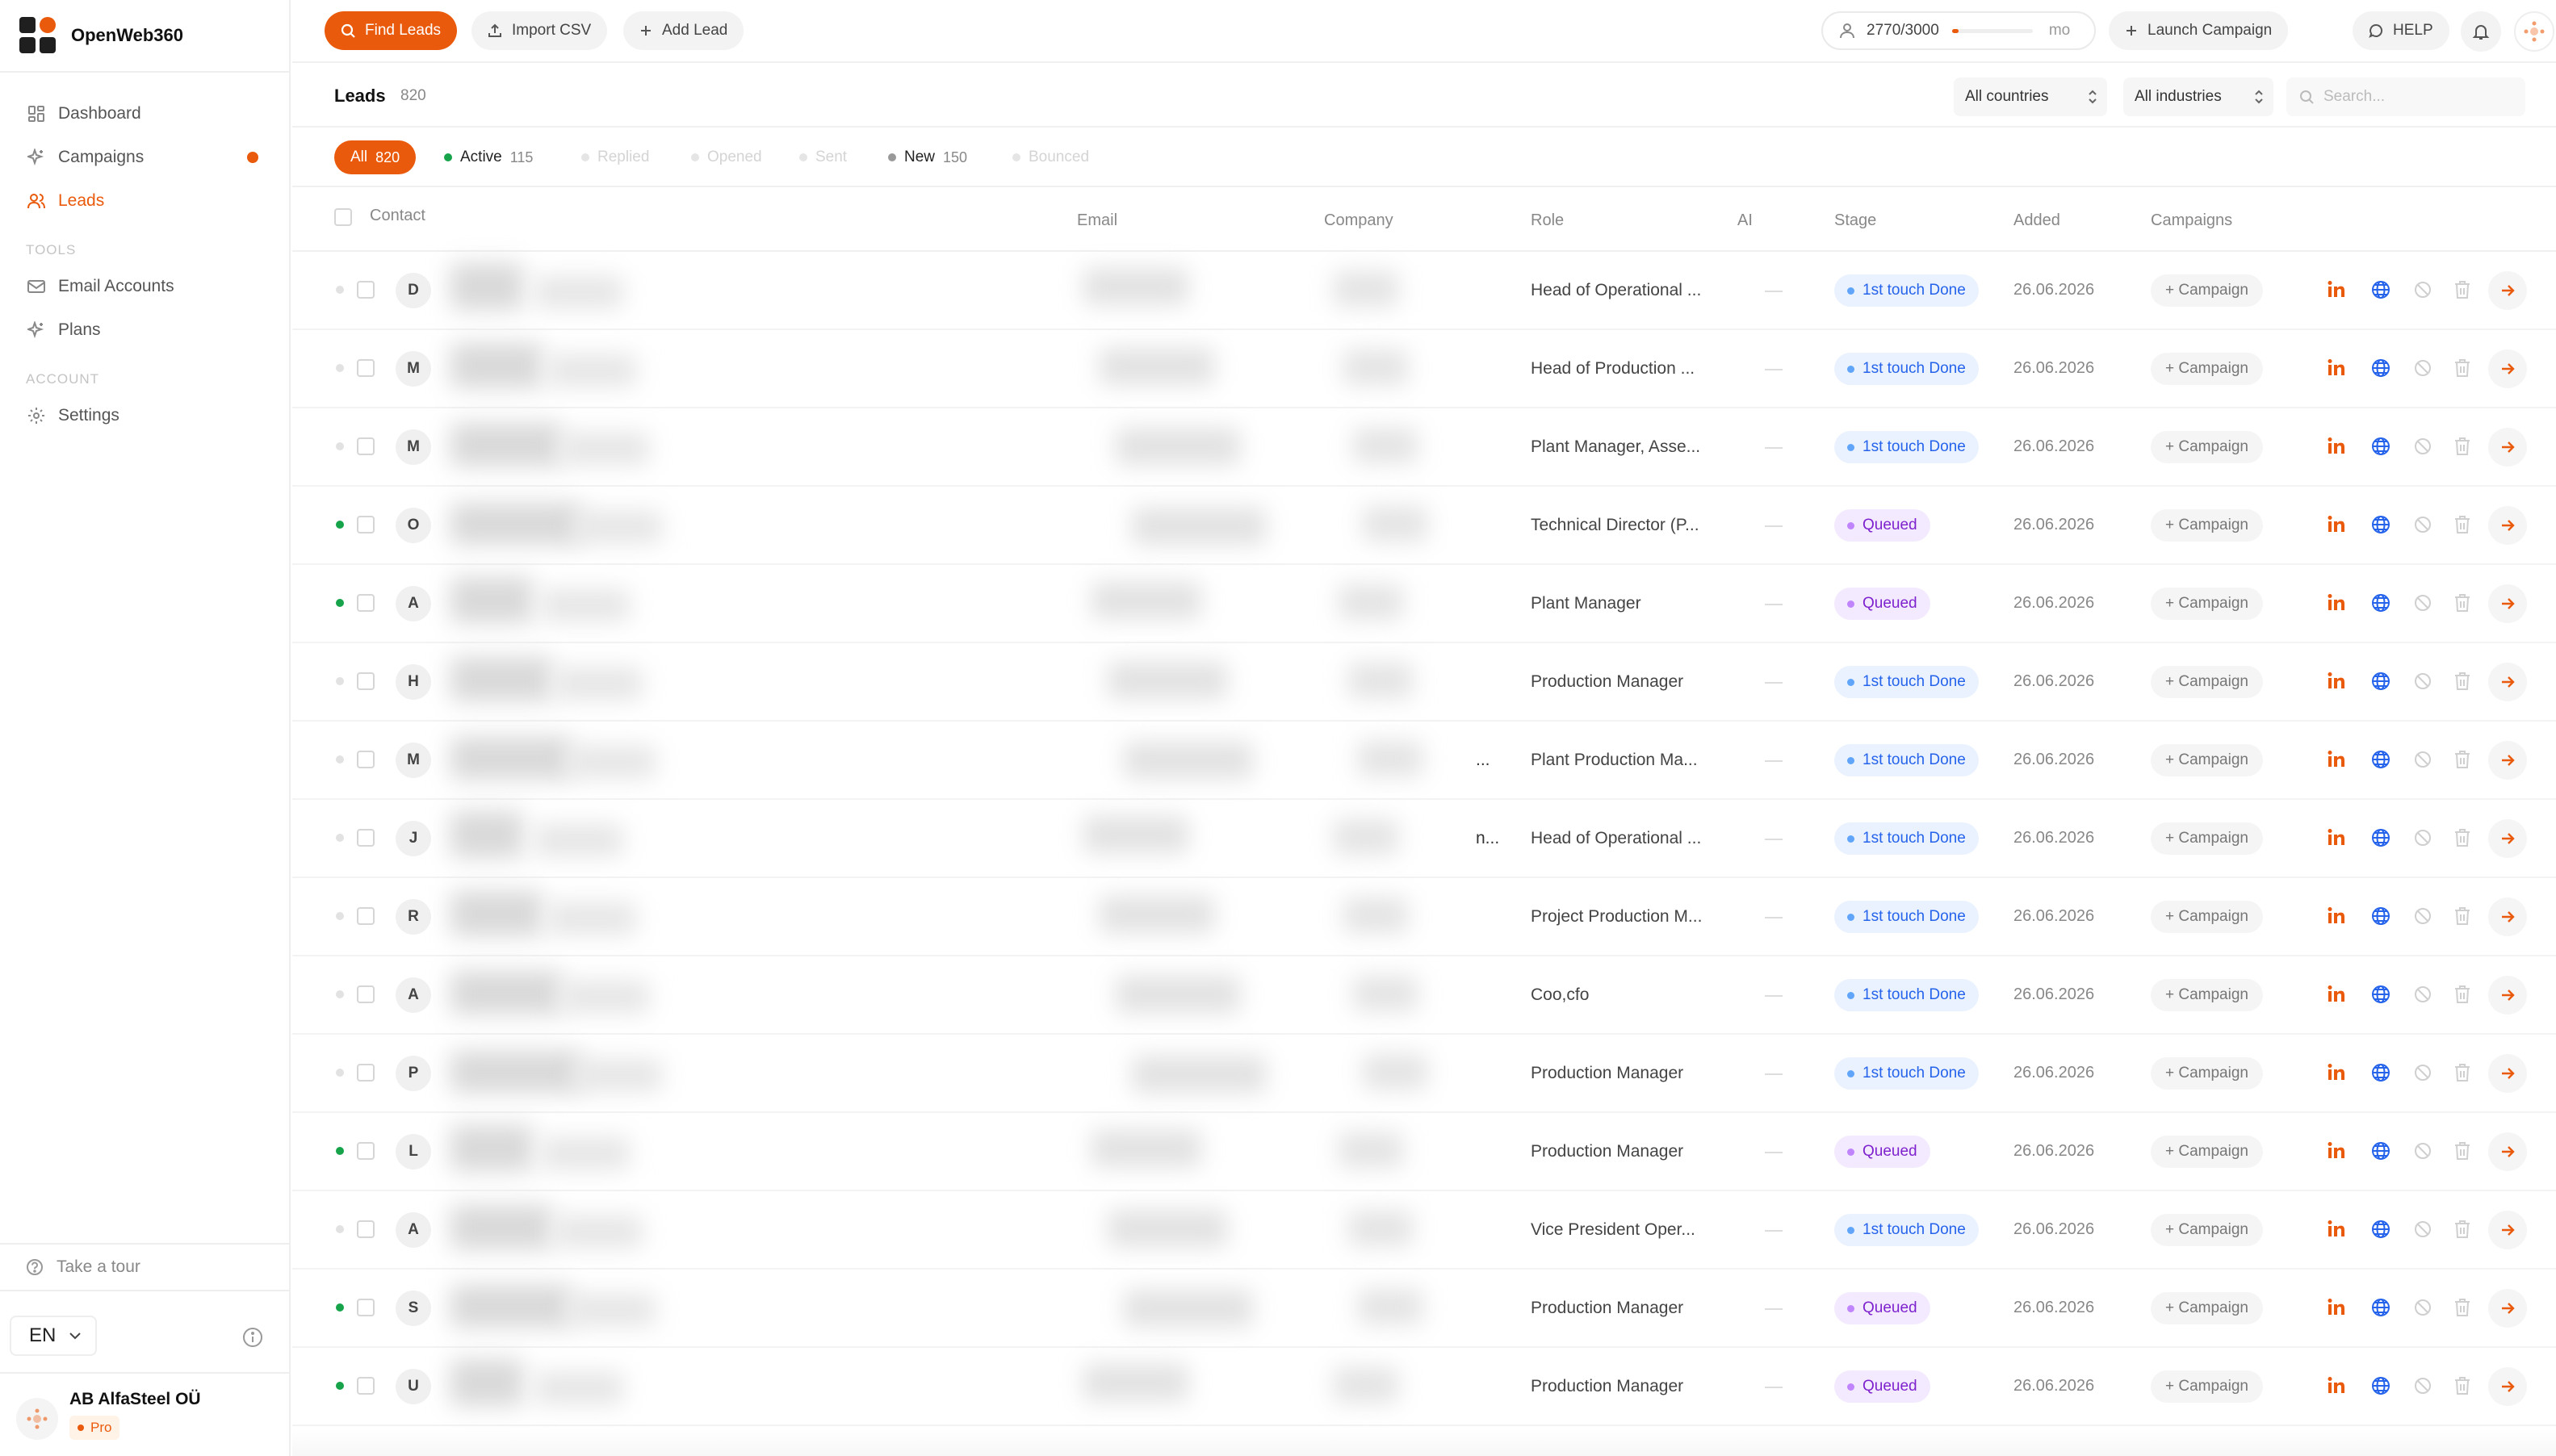 This screenshot has height=1456, width=2556. What do you see at coordinates (1424, 604) in the screenshot?
I see `table-row: A Plant Manager Queued 26.06.2026 + Campaign` at bounding box center [1424, 604].